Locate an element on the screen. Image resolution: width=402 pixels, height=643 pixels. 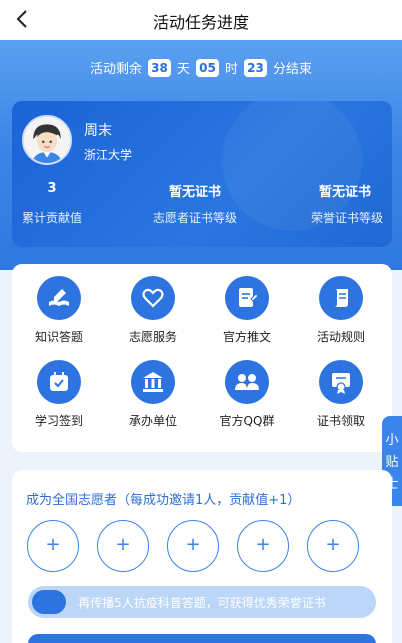
grid-label: 活动规则 is located at coordinates (340, 337).